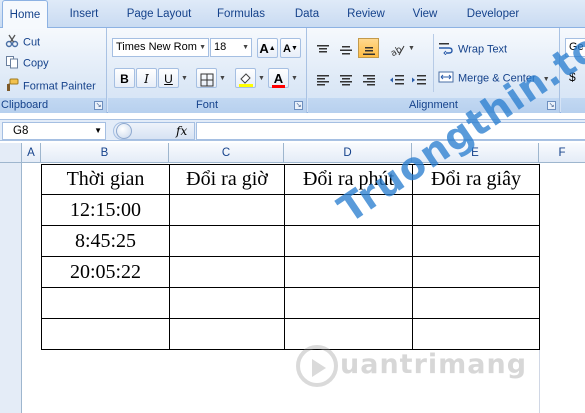 The image size is (585, 413). What do you see at coordinates (575, 47) in the screenshot?
I see `number-format-combo: Ge` at bounding box center [575, 47].